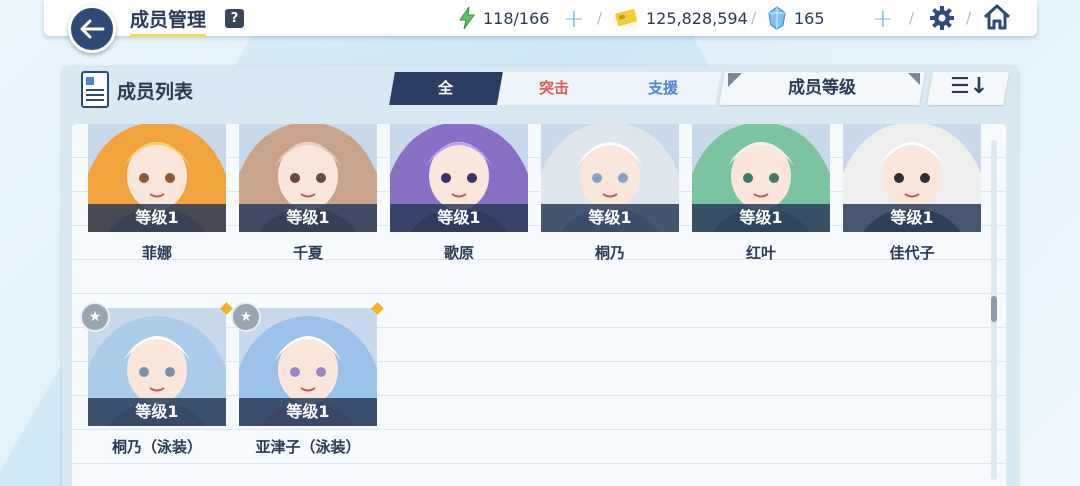 Image resolution: width=1080 pixels, height=486 pixels. I want to click on stamina-value: 118/166, so click(516, 18).